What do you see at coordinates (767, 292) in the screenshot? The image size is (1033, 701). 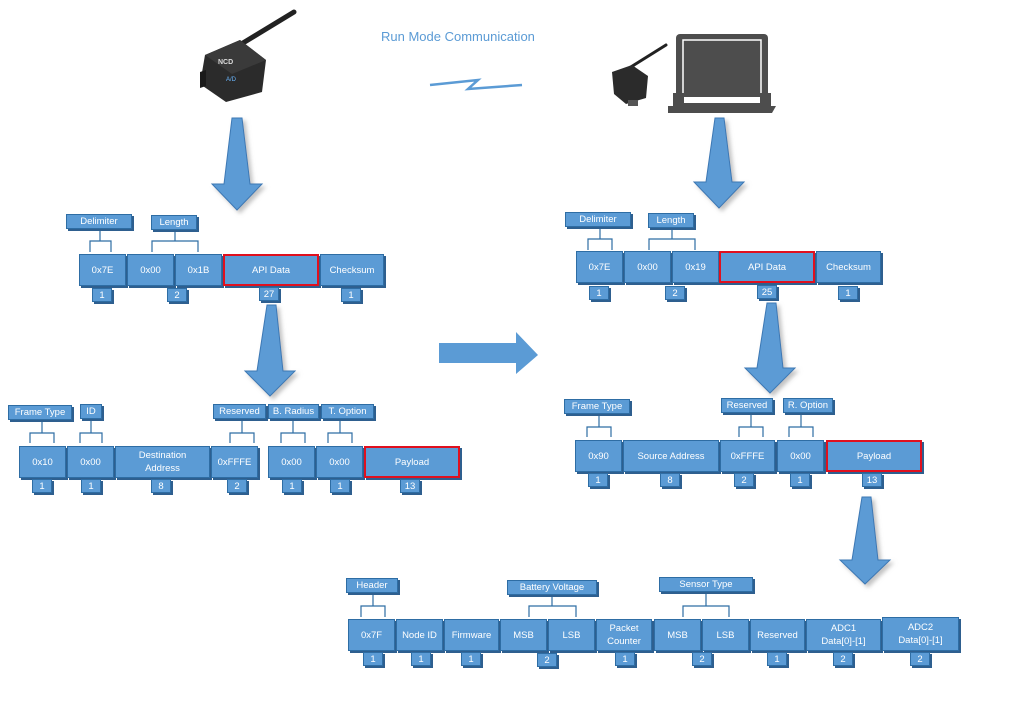 I see `size-badge: 25` at bounding box center [767, 292].